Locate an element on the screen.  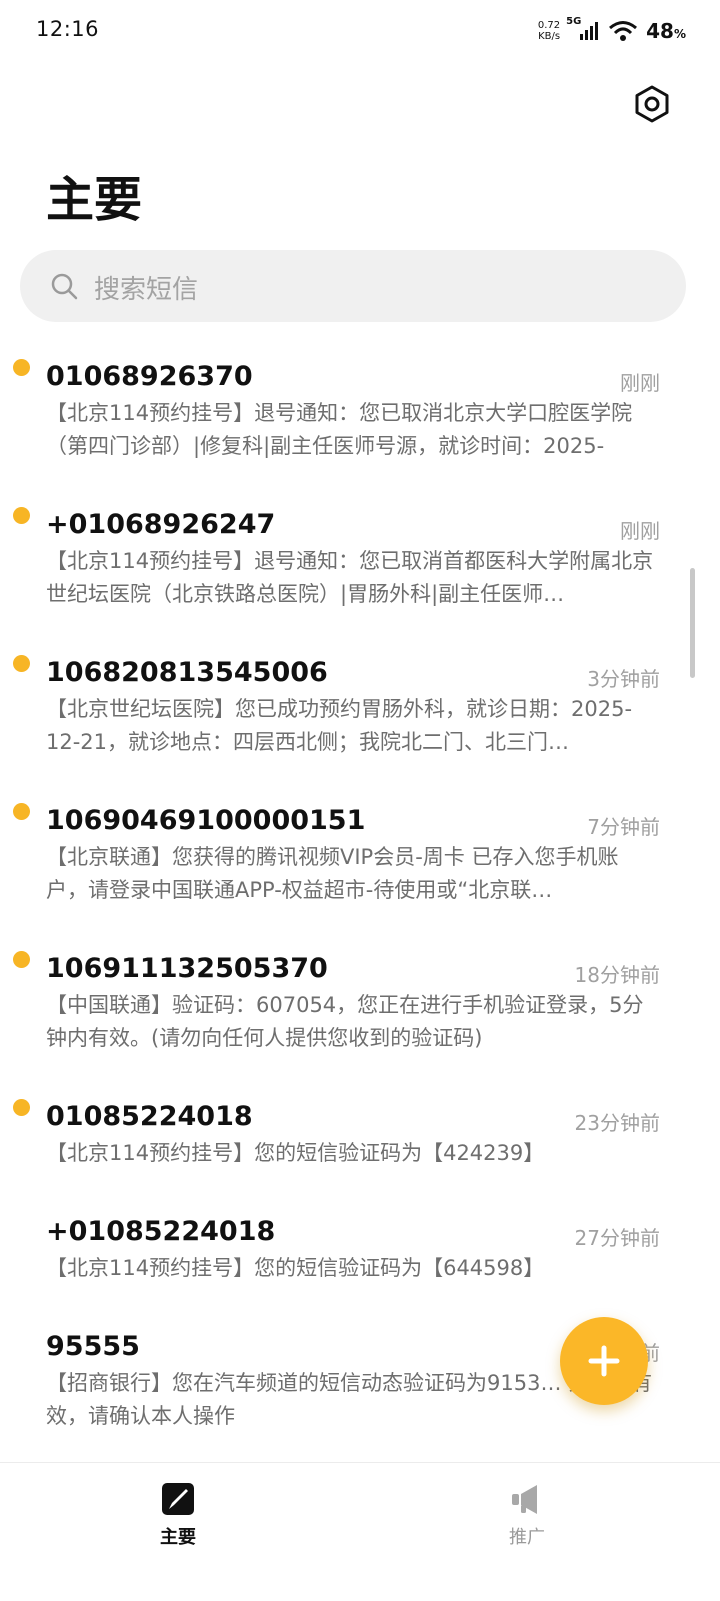
status-icons: 0.72 KB/s 5G 48% is located at coordinates (612, 31).